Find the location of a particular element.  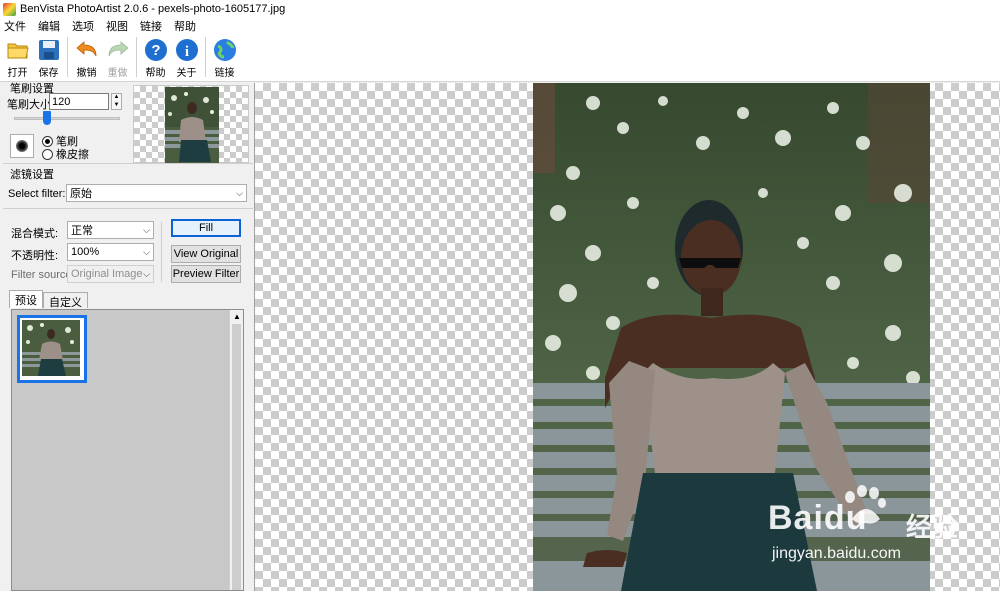

select-filter-value: 原始 is located at coordinates (81, 194).